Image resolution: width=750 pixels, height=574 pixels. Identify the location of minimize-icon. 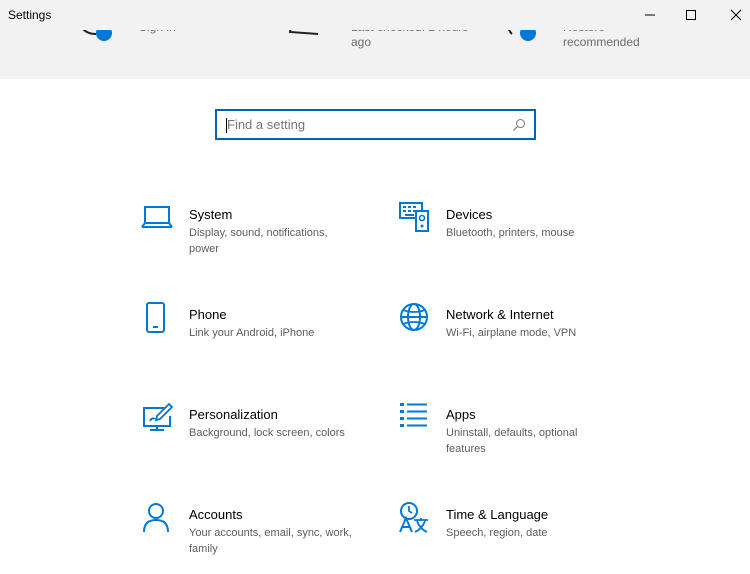
(650, 15).